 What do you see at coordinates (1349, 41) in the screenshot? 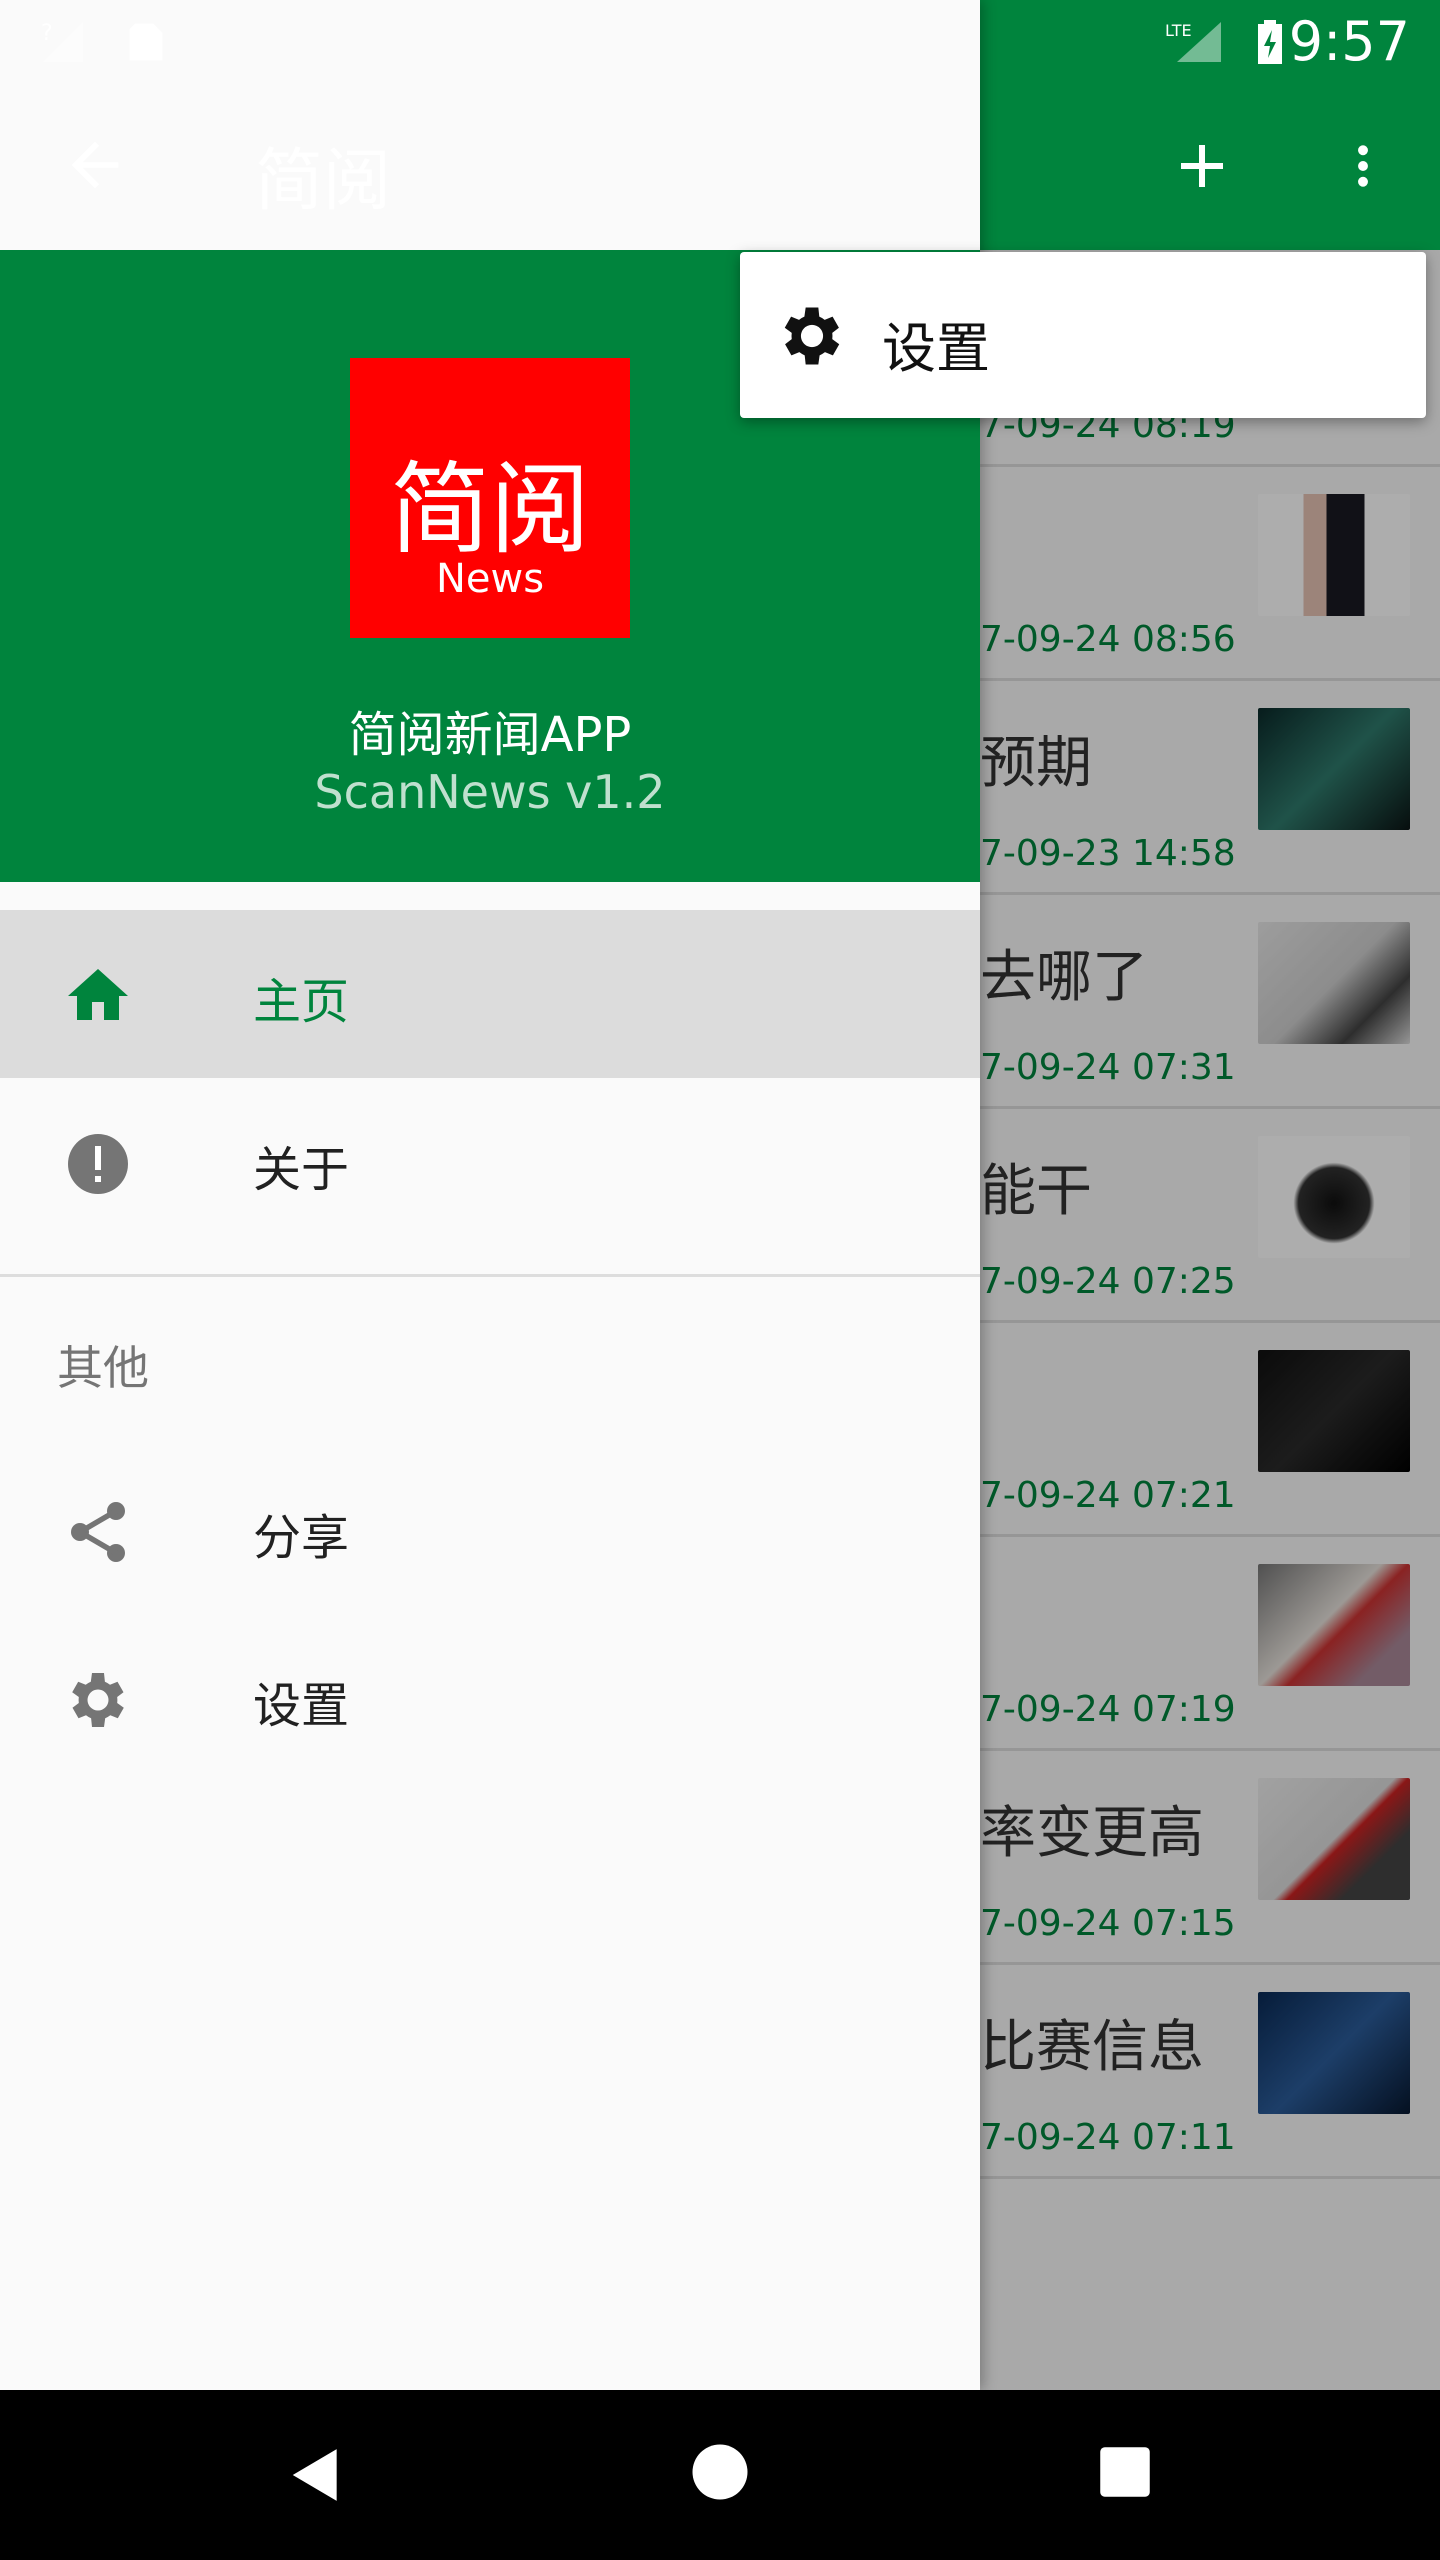
I see `status-time: 9:57` at bounding box center [1349, 41].